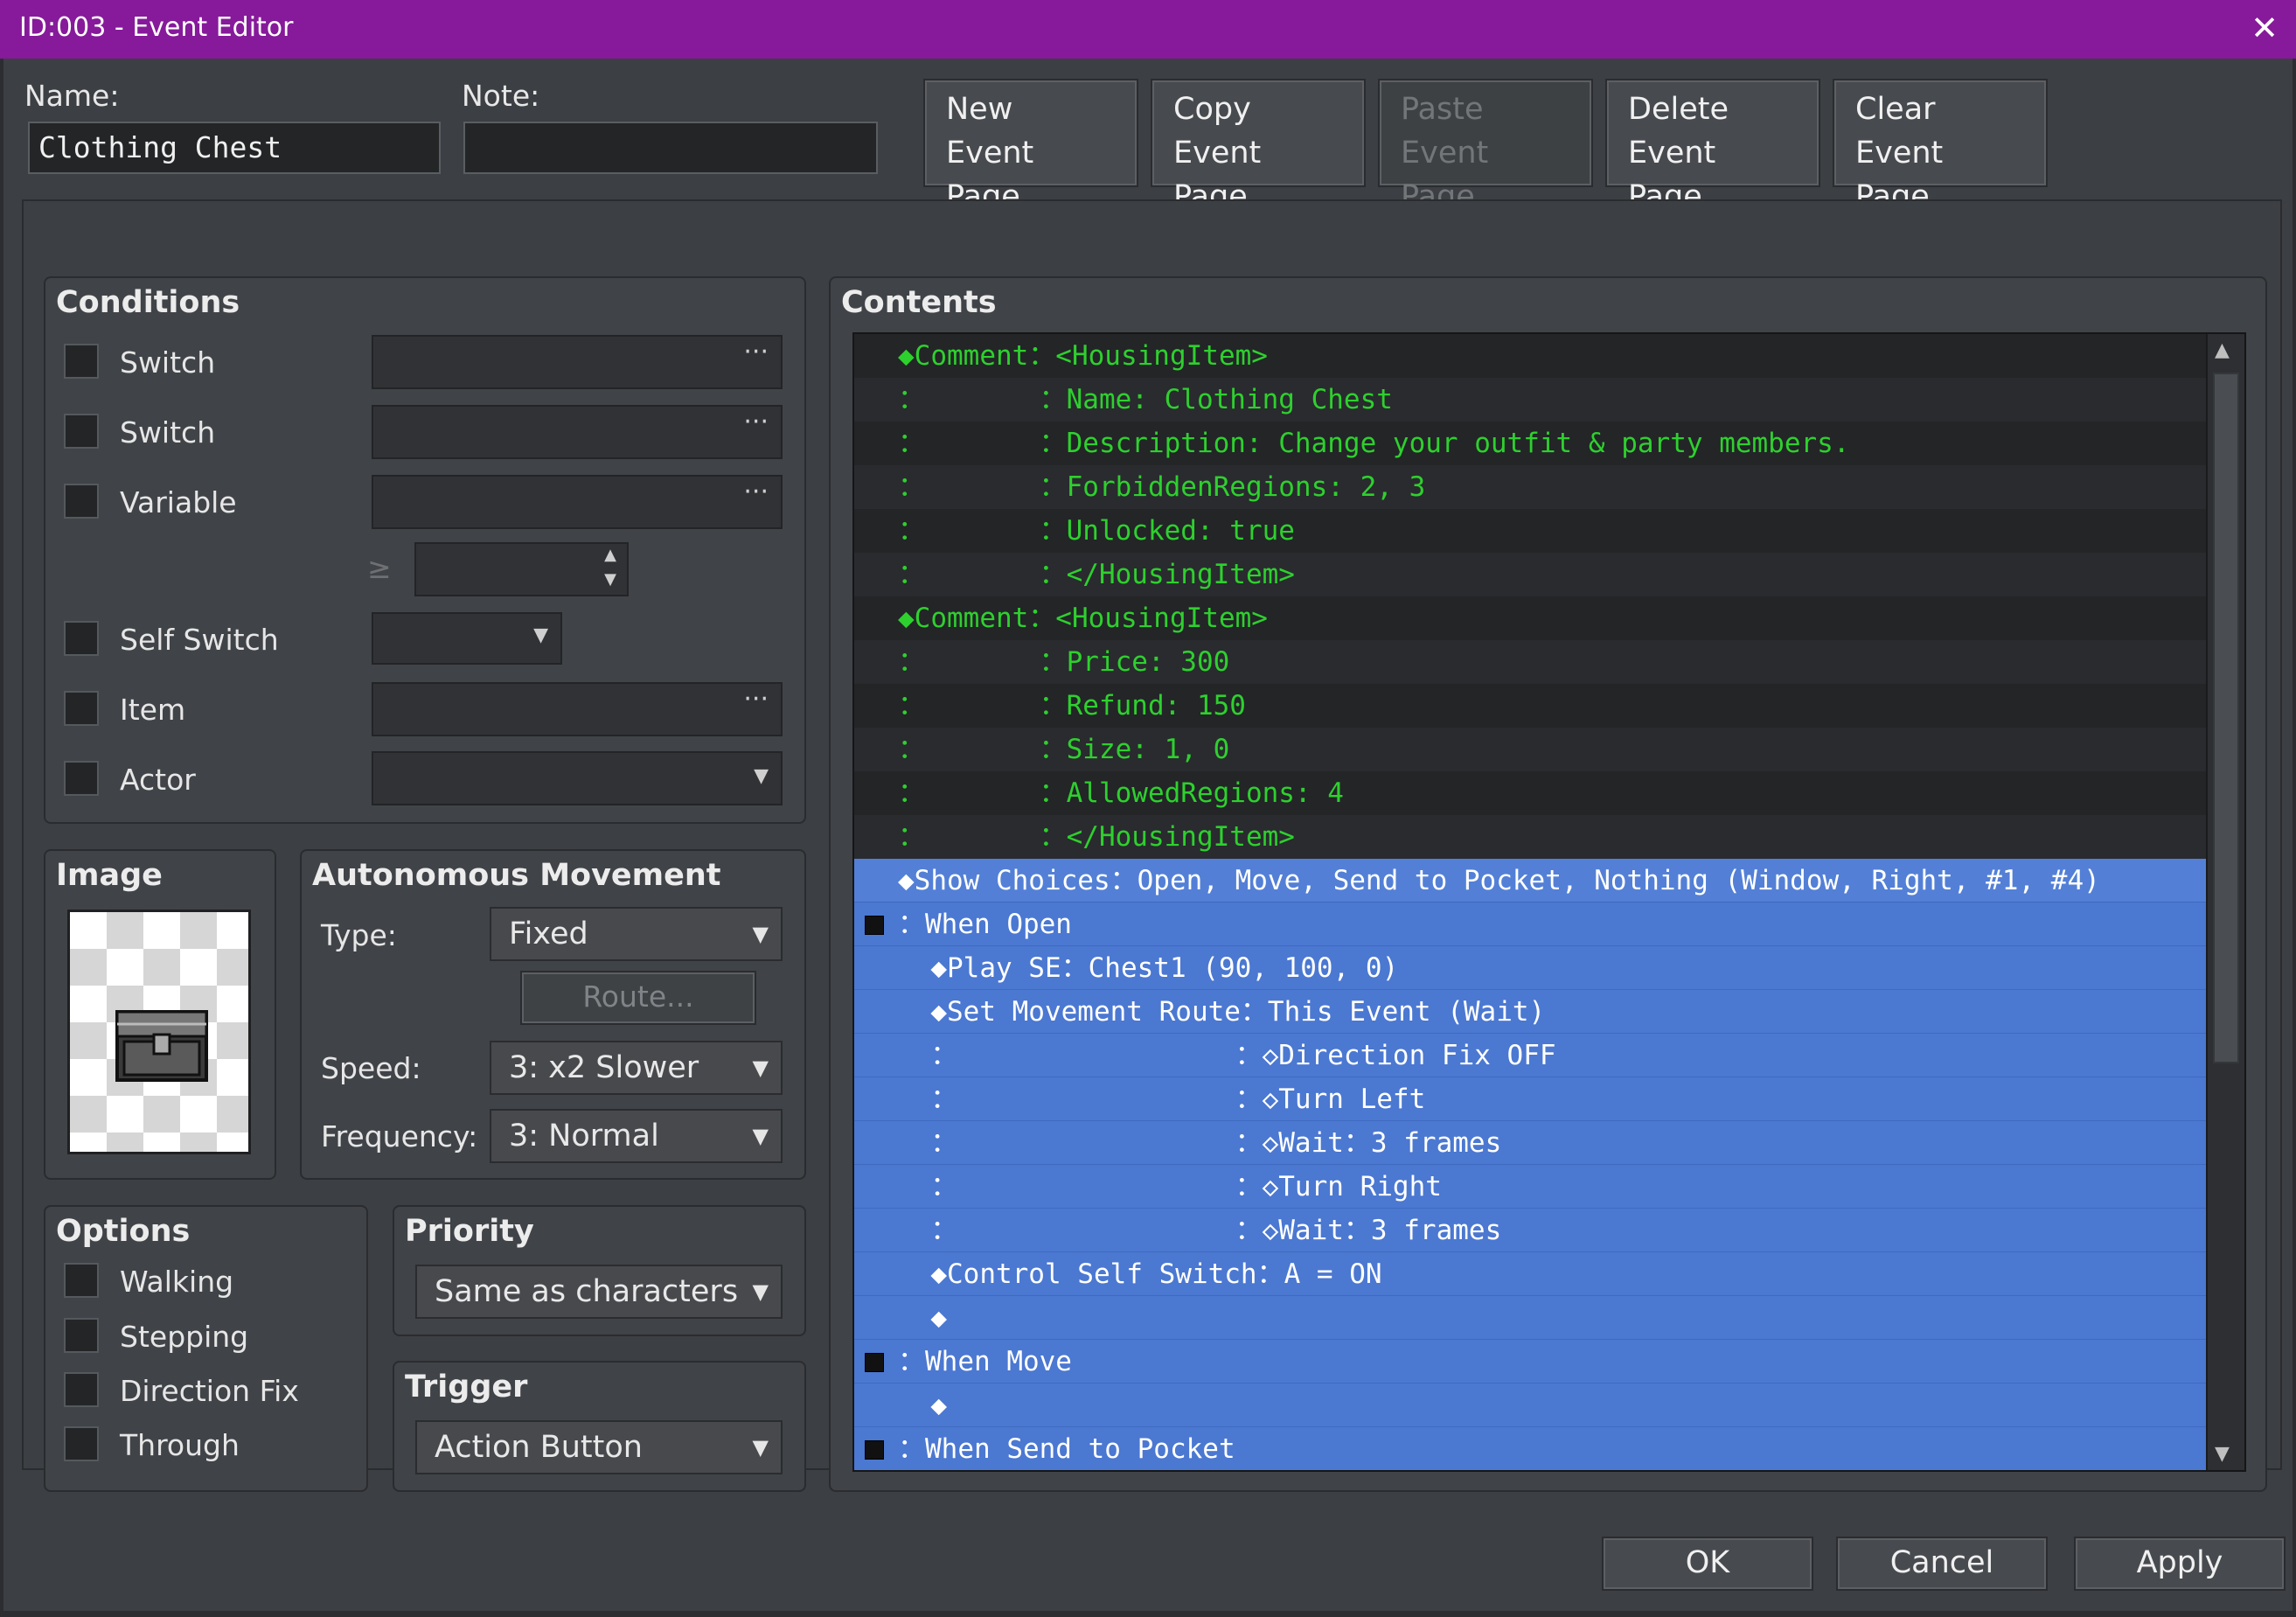 This screenshot has height=1617, width=2296. Describe the element at coordinates (81, 1443) in the screenshot. I see `through-checkbox` at that location.